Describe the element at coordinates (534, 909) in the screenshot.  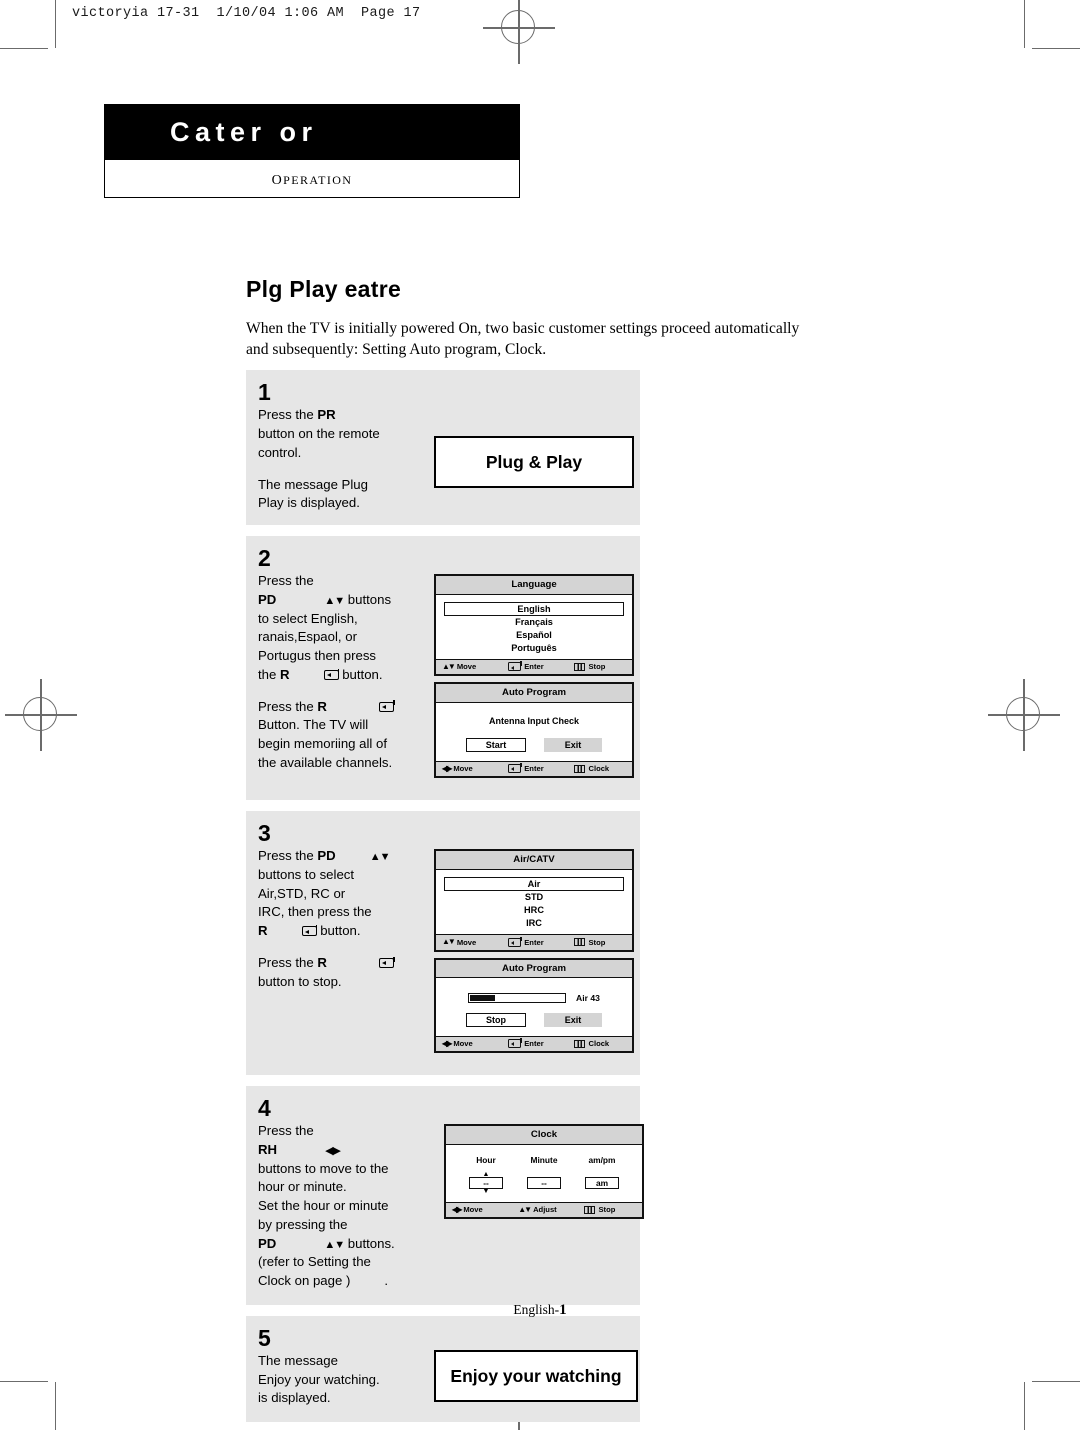
I see `osd-air-catv-item-hrc: HRC` at that location.